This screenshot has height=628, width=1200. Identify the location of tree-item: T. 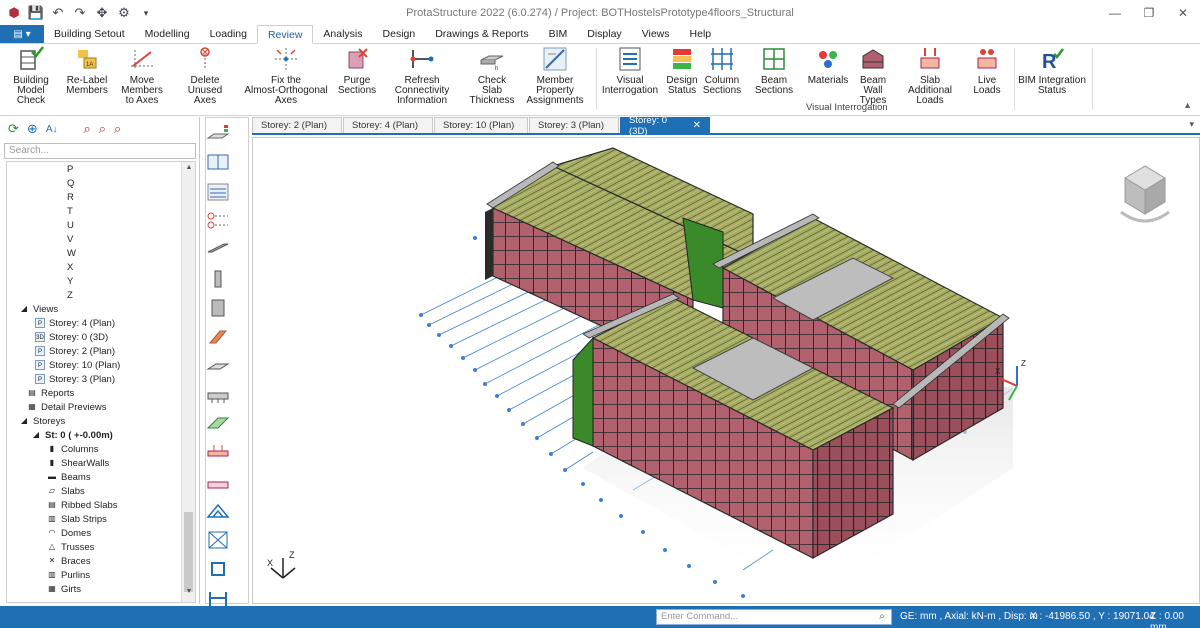
(101, 211).